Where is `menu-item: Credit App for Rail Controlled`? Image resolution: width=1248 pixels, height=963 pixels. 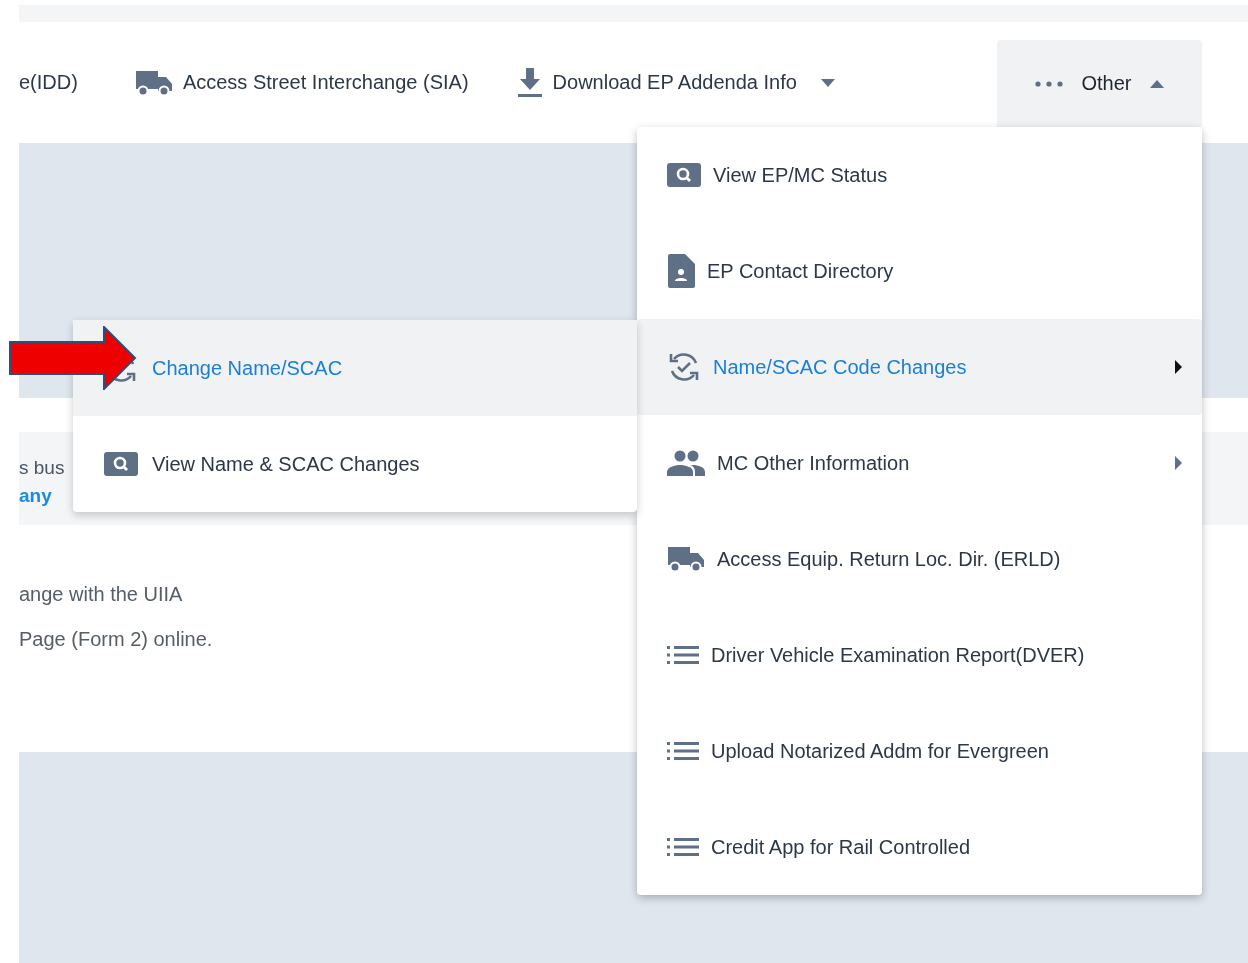
menu-item: Credit App for Rail Controlled is located at coordinates (919, 847).